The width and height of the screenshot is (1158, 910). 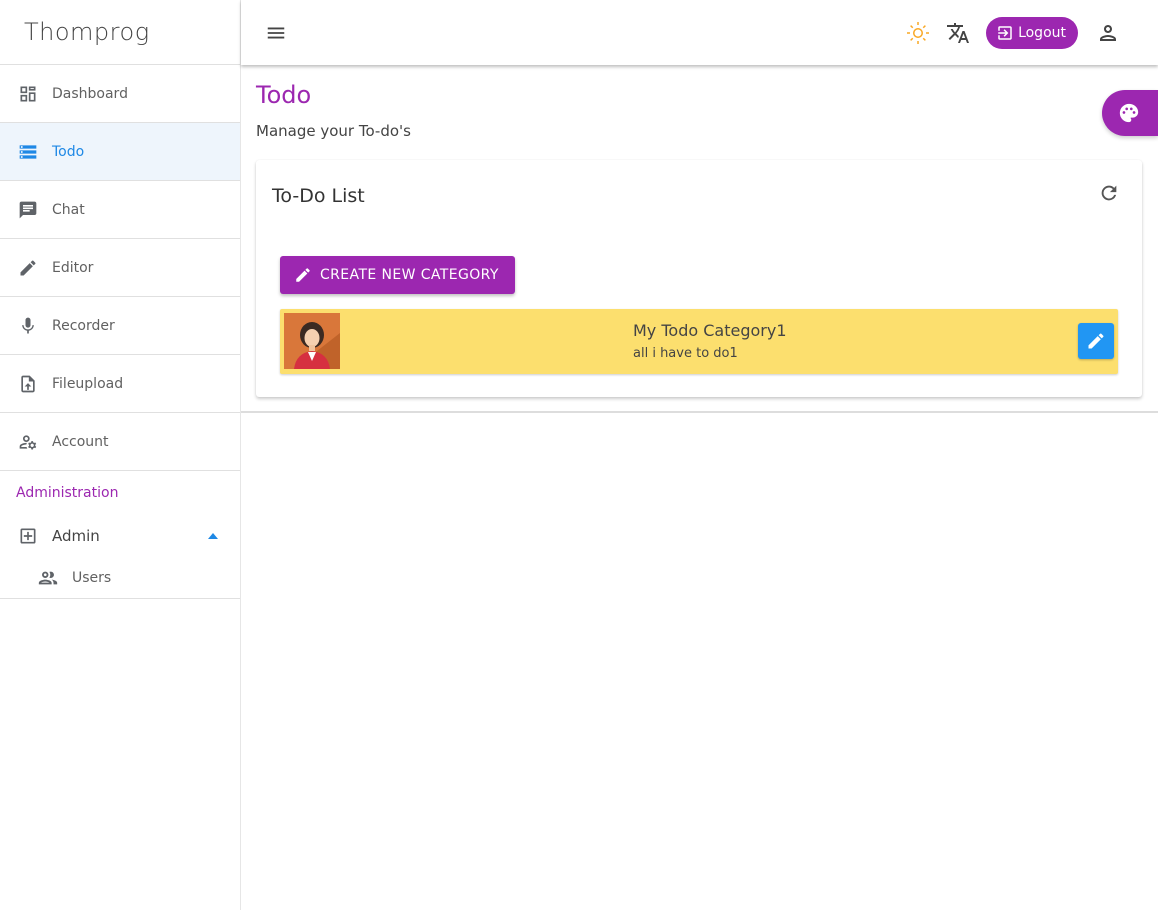 I want to click on sidebar-item-fileupload: Fileupload, so click(x=120, y=384).